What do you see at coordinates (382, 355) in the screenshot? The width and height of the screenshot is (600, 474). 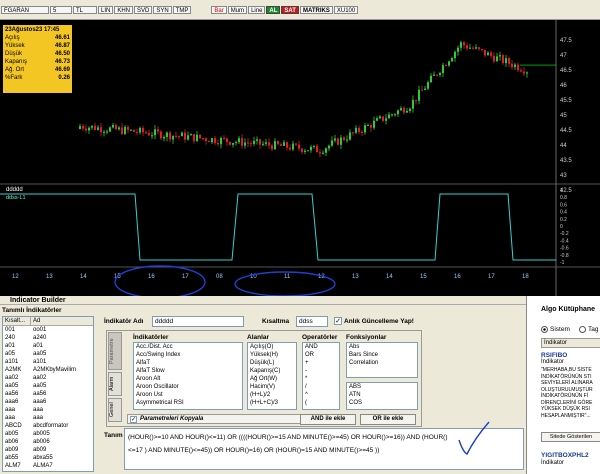 I see `function-item: Bars Since` at bounding box center [382, 355].